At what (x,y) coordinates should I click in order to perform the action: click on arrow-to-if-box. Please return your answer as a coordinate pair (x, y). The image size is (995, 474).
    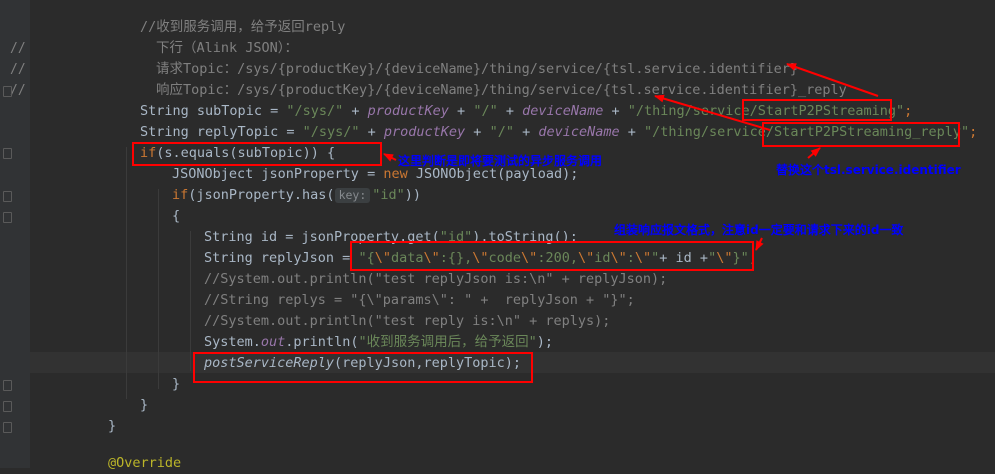
    Looking at the image, I should click on (390, 157).